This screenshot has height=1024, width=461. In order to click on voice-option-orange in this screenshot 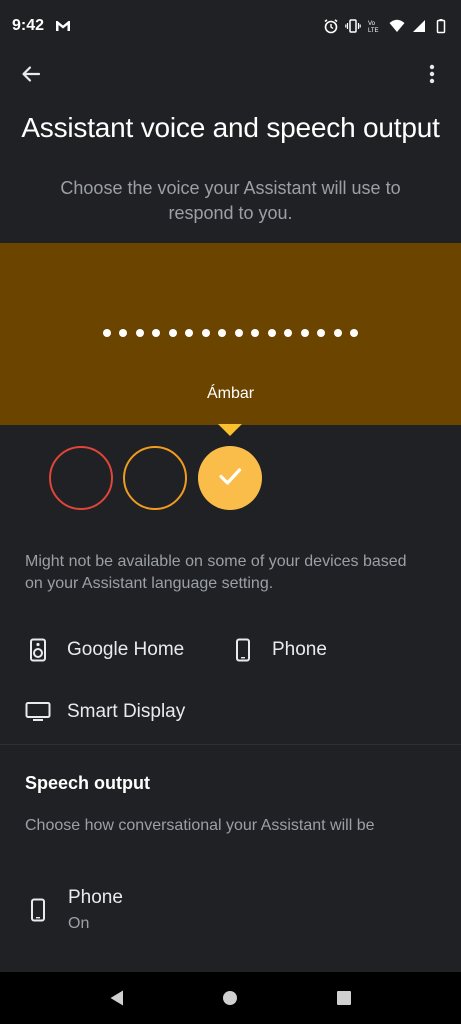, I will do `click(155, 478)`.